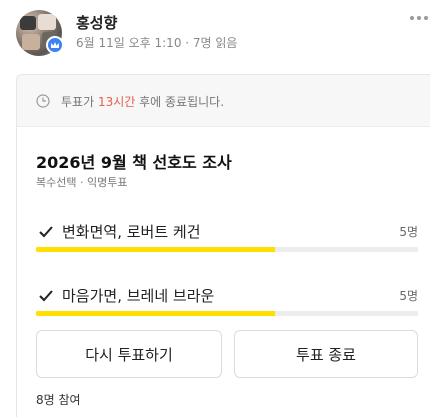 This screenshot has width=430, height=417. Describe the element at coordinates (227, 303) in the screenshot. I see `poll-option: 마음가면, 브레네 브라운 5명` at that location.